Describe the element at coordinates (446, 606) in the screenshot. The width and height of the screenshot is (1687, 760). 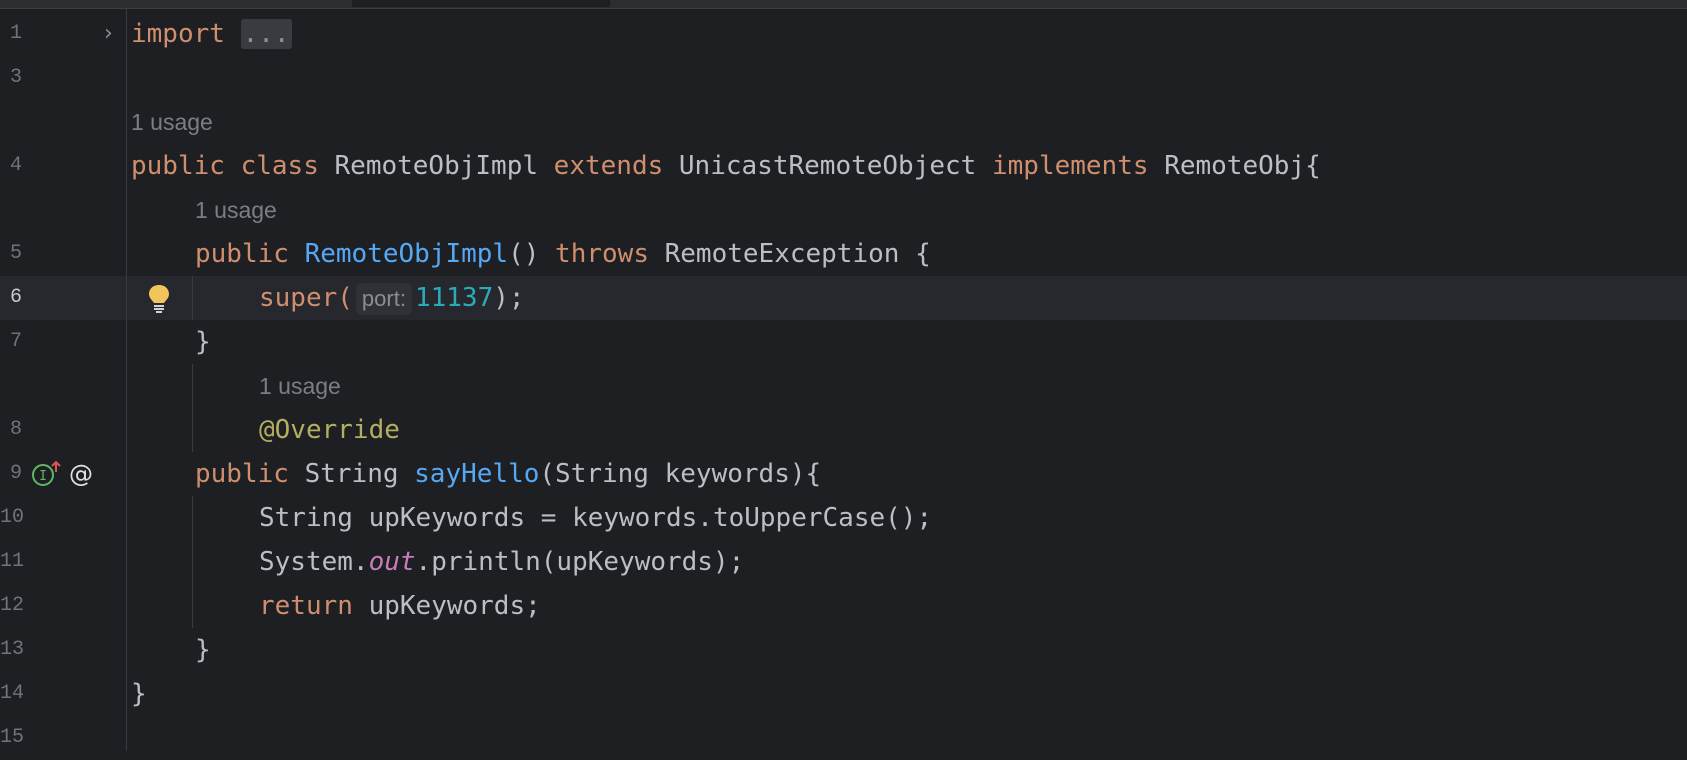
I see `identifier: upKeywords;` at that location.